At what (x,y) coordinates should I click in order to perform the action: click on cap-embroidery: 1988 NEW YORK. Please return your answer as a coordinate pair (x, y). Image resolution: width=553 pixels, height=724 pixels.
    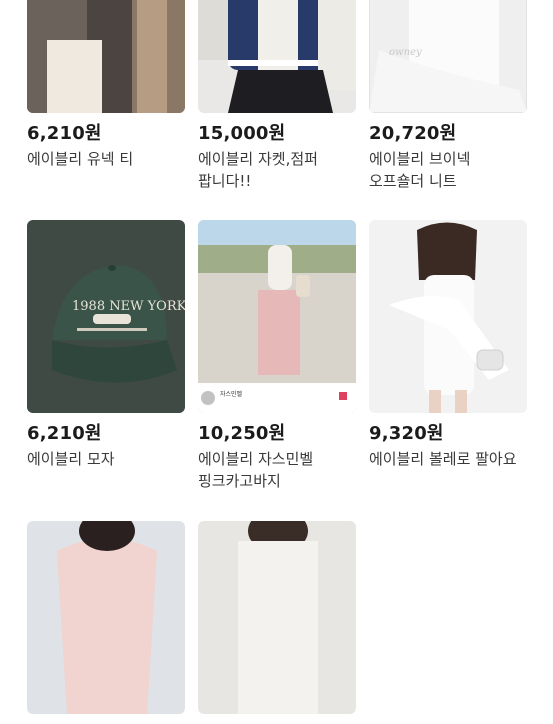
    Looking at the image, I should click on (128, 306).